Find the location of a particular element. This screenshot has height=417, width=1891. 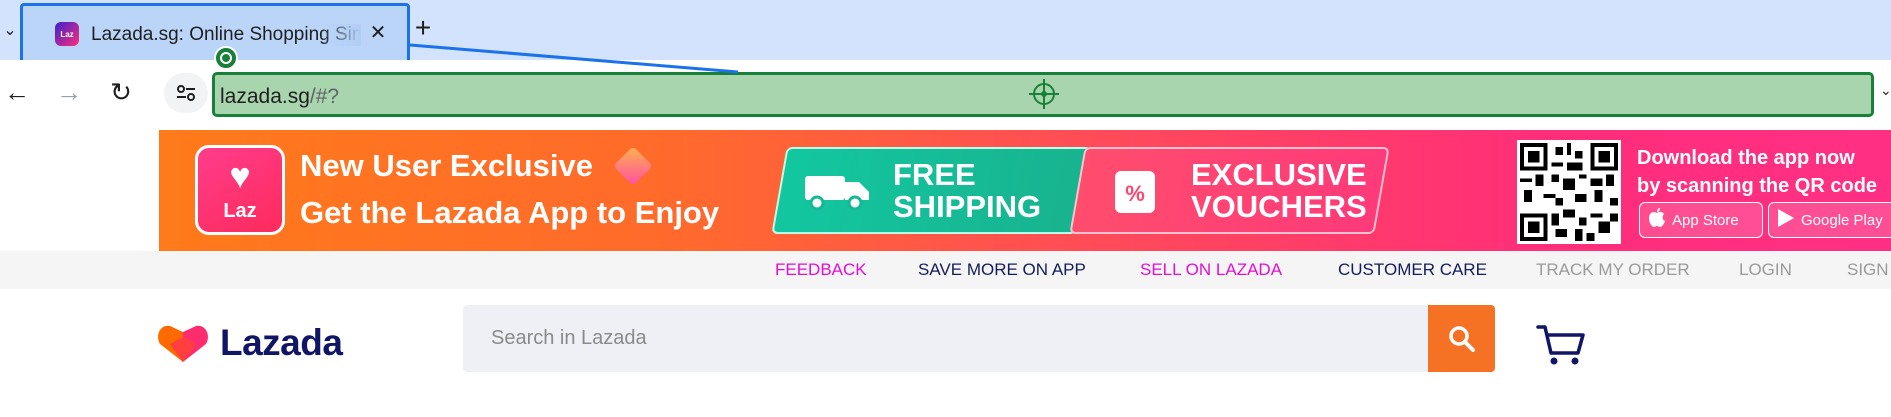

address-url: lazada.sg/#? is located at coordinates (279, 97).